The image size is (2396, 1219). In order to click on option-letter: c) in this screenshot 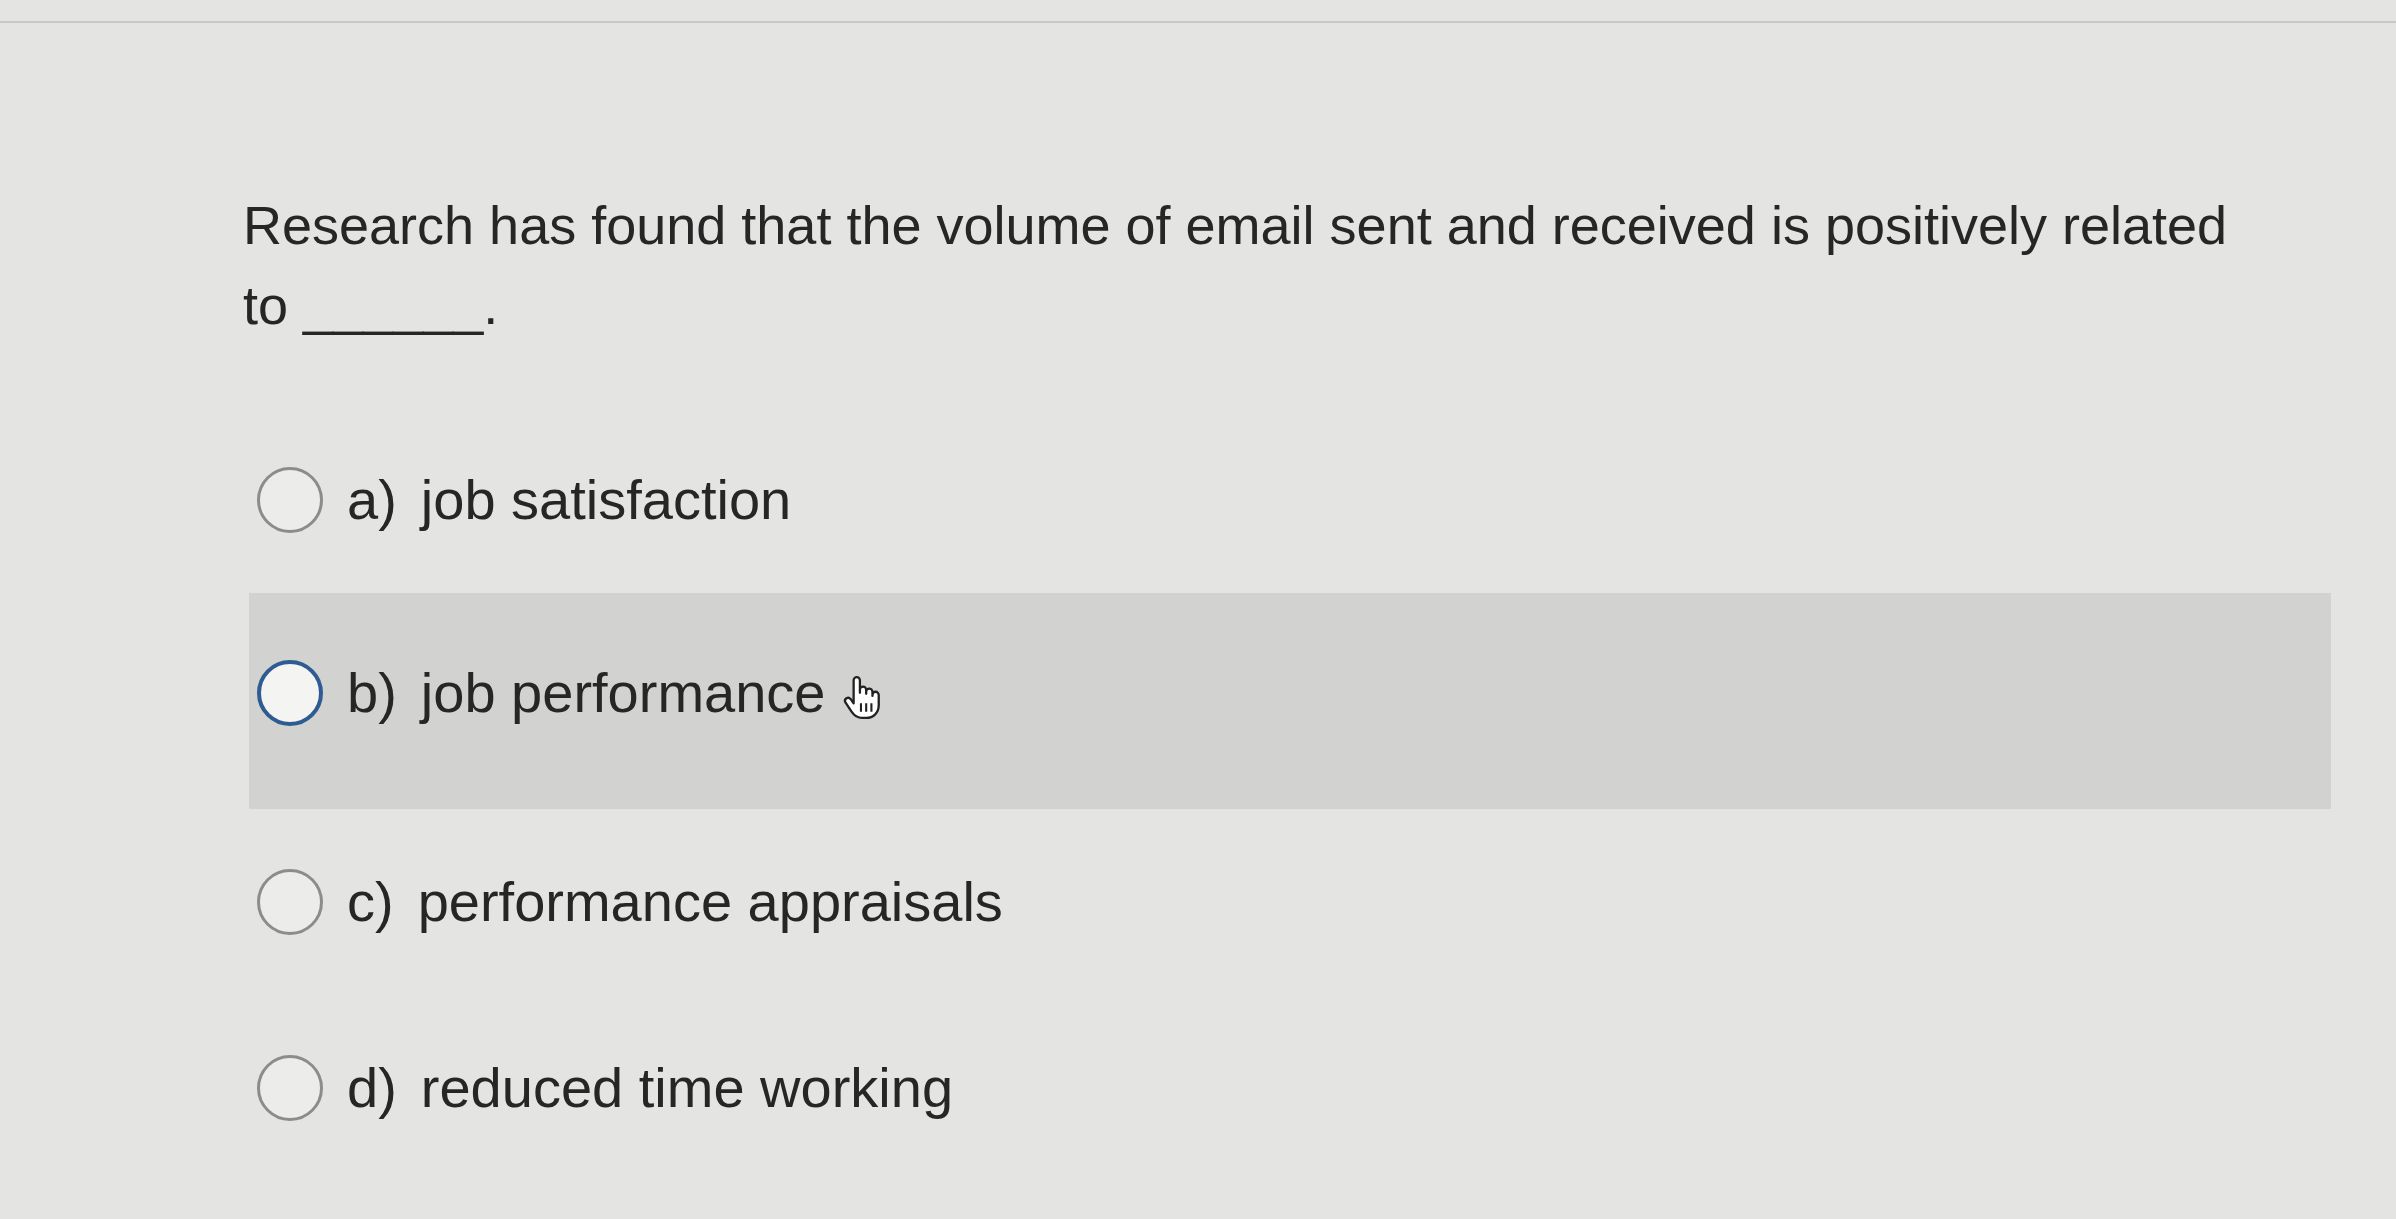, I will do `click(370, 902)`.